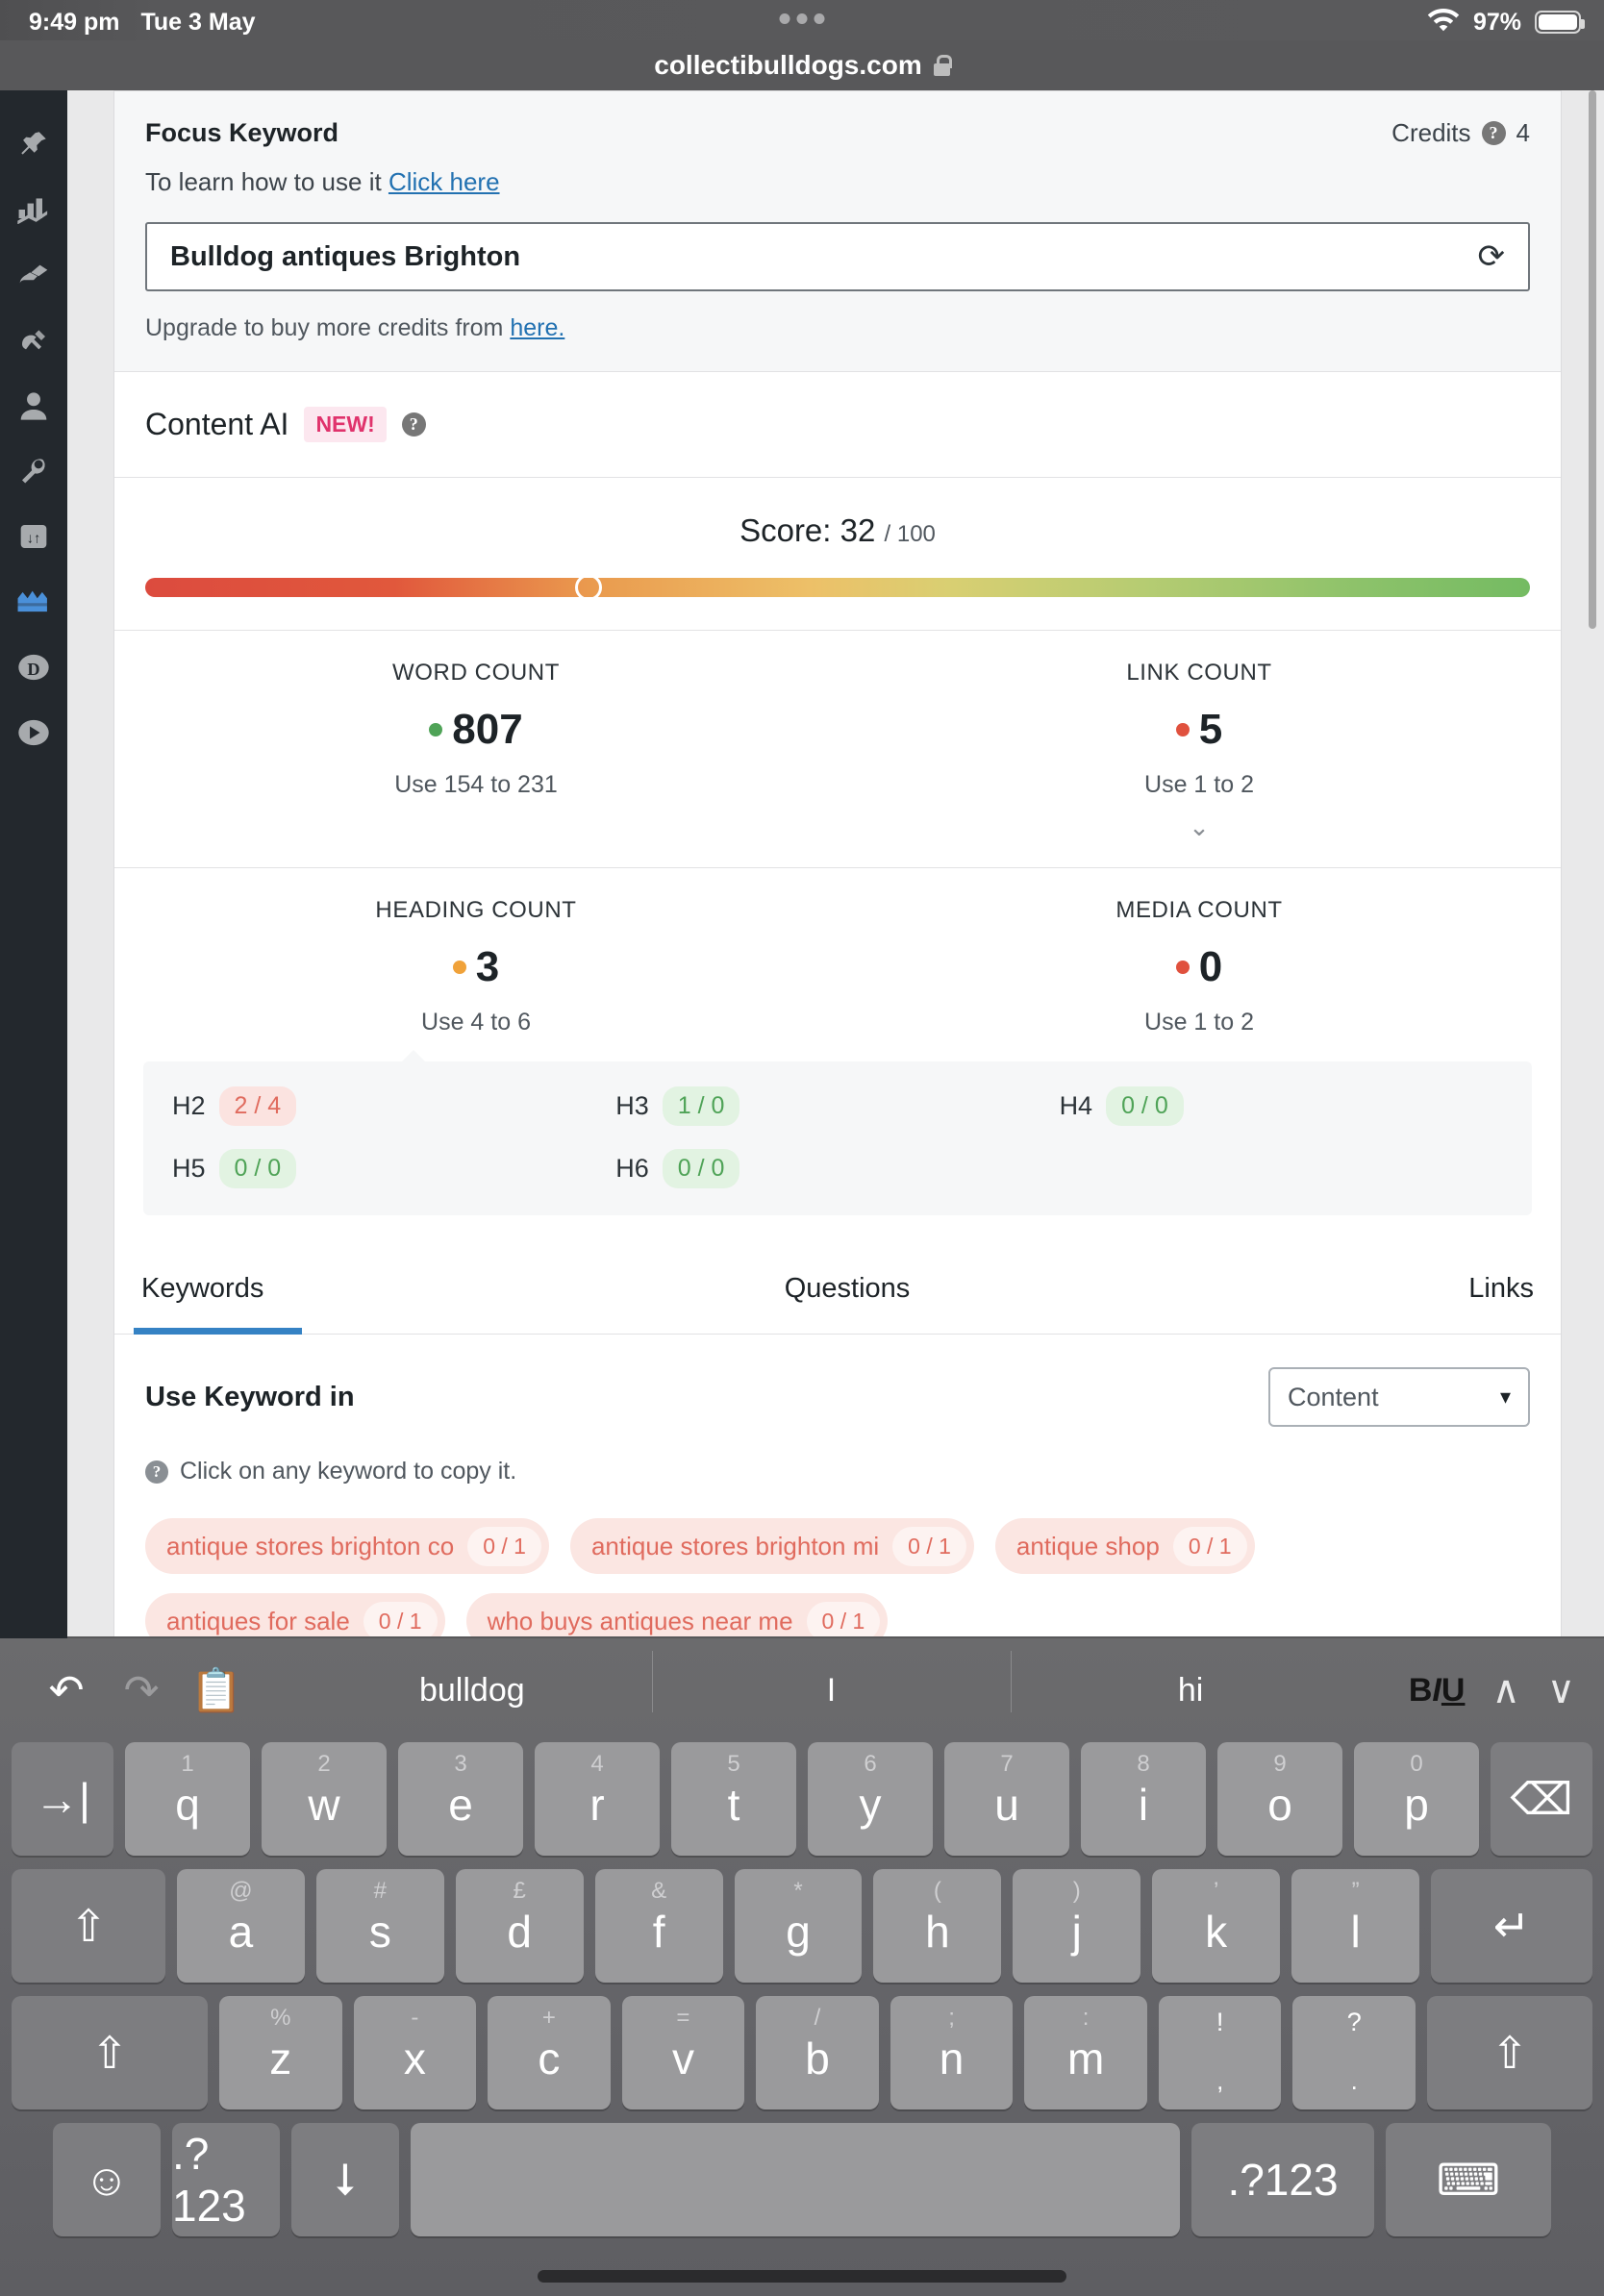 Image resolution: width=1604 pixels, height=2296 pixels. What do you see at coordinates (295, 1614) in the screenshot?
I see `keyword-pill: antiques for sale 0 / 1` at bounding box center [295, 1614].